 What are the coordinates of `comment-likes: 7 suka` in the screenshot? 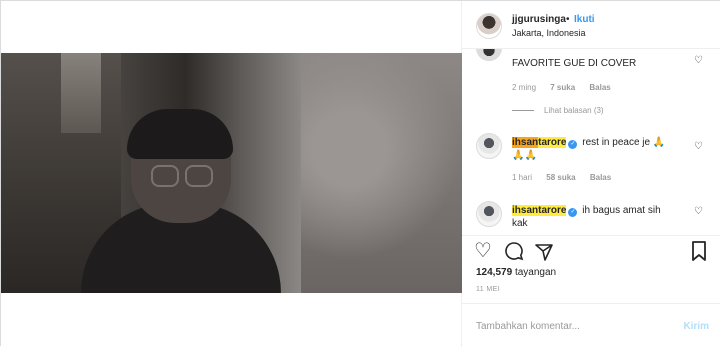 It's located at (562, 87).